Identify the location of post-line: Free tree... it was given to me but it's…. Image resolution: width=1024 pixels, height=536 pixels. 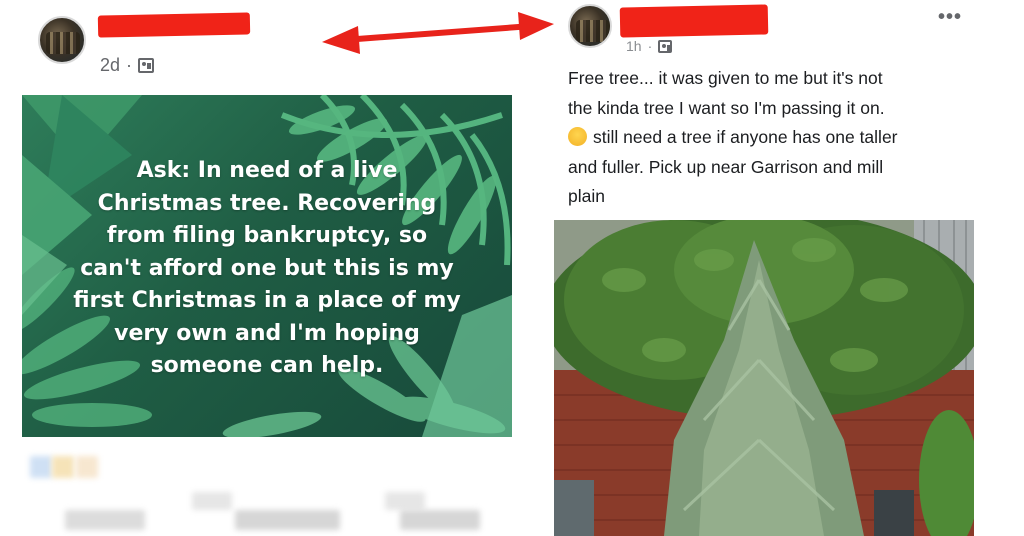
(725, 78).